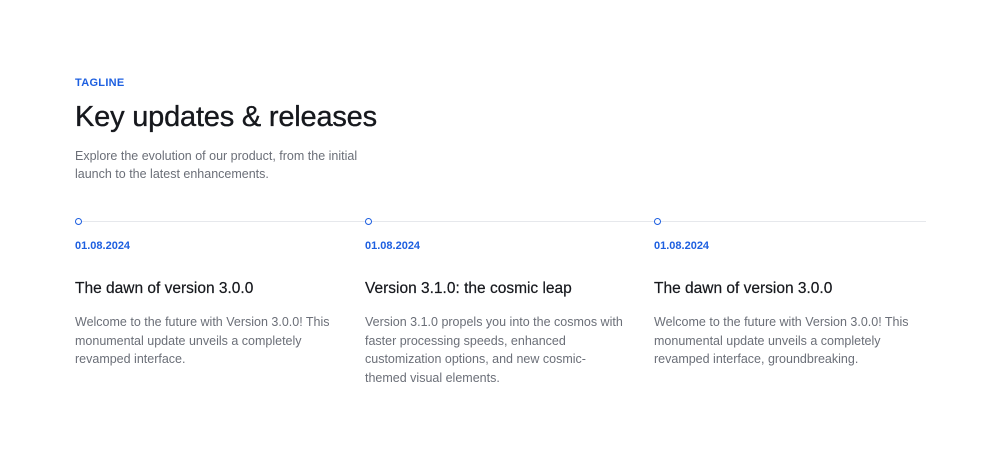 The image size is (1000, 463). I want to click on release-title: Version 3.1.0: the cosmic leap, so click(468, 288).